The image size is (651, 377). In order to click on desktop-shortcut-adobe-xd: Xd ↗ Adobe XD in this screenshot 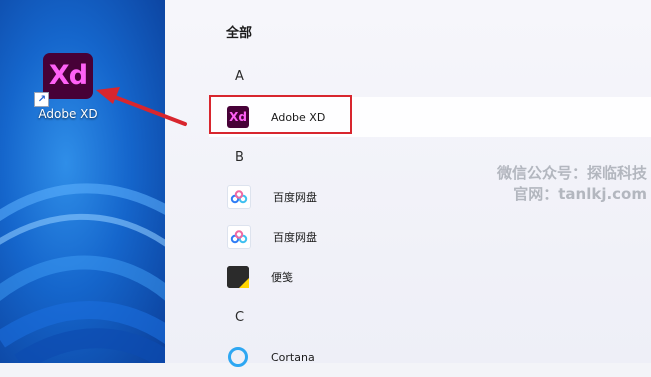, I will do `click(68, 85)`.